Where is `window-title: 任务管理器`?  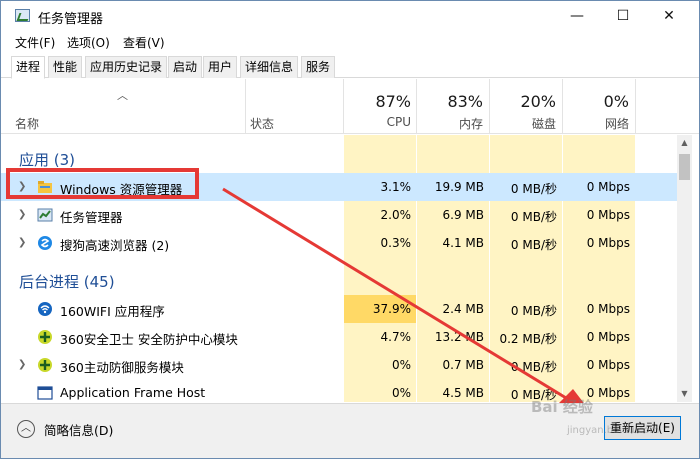
window-title: 任务管理器 is located at coordinates (71, 19).